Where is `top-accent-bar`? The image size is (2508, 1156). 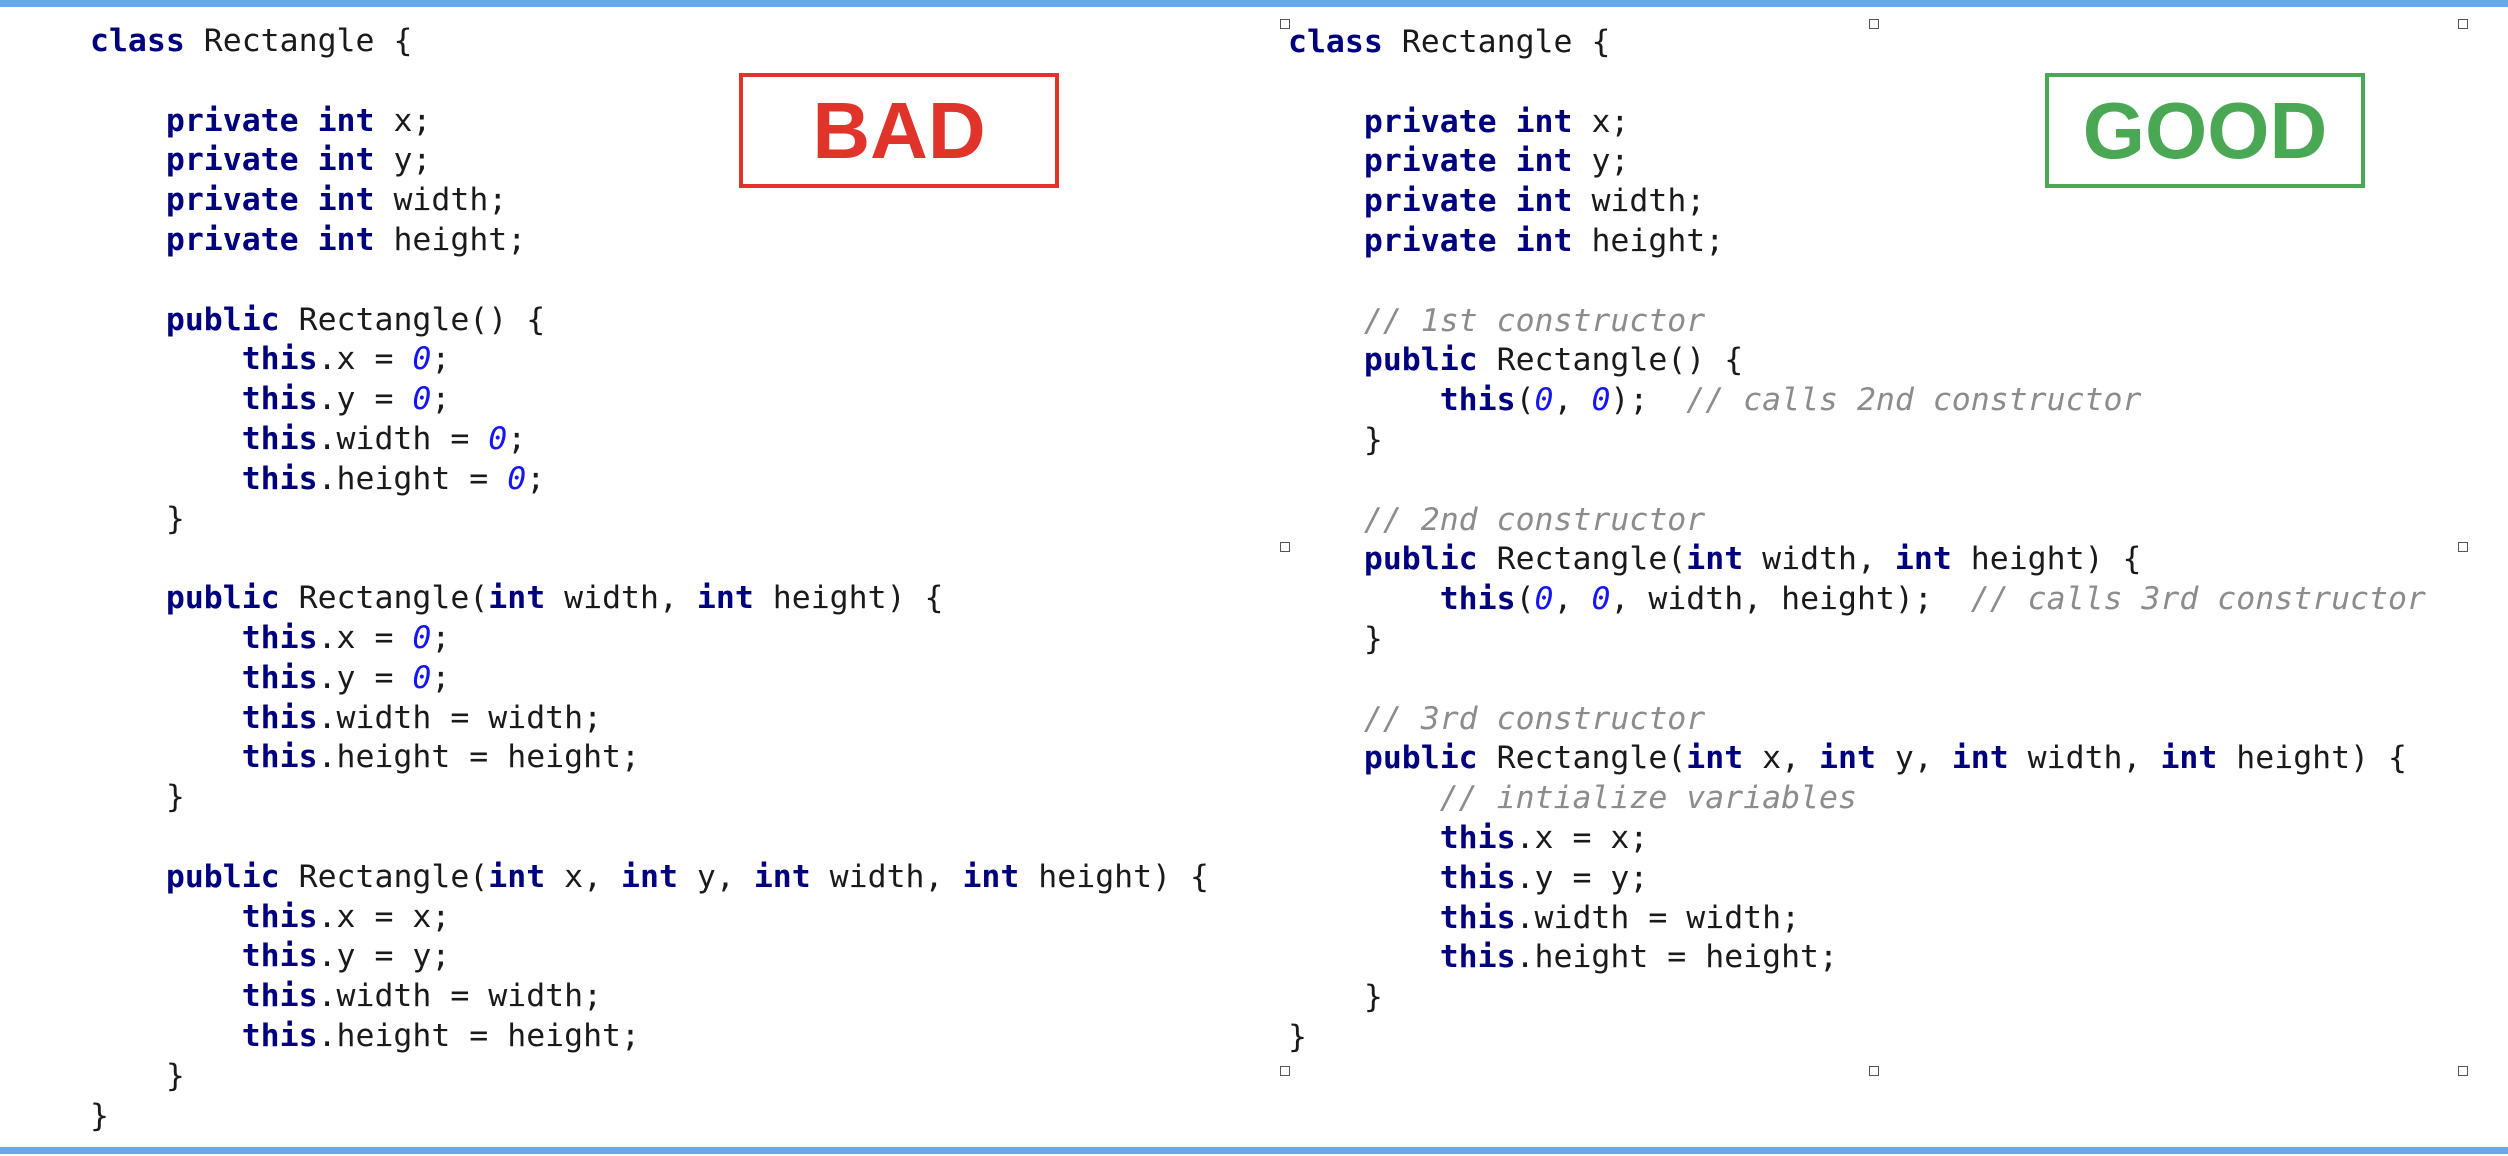 top-accent-bar is located at coordinates (1254, 3).